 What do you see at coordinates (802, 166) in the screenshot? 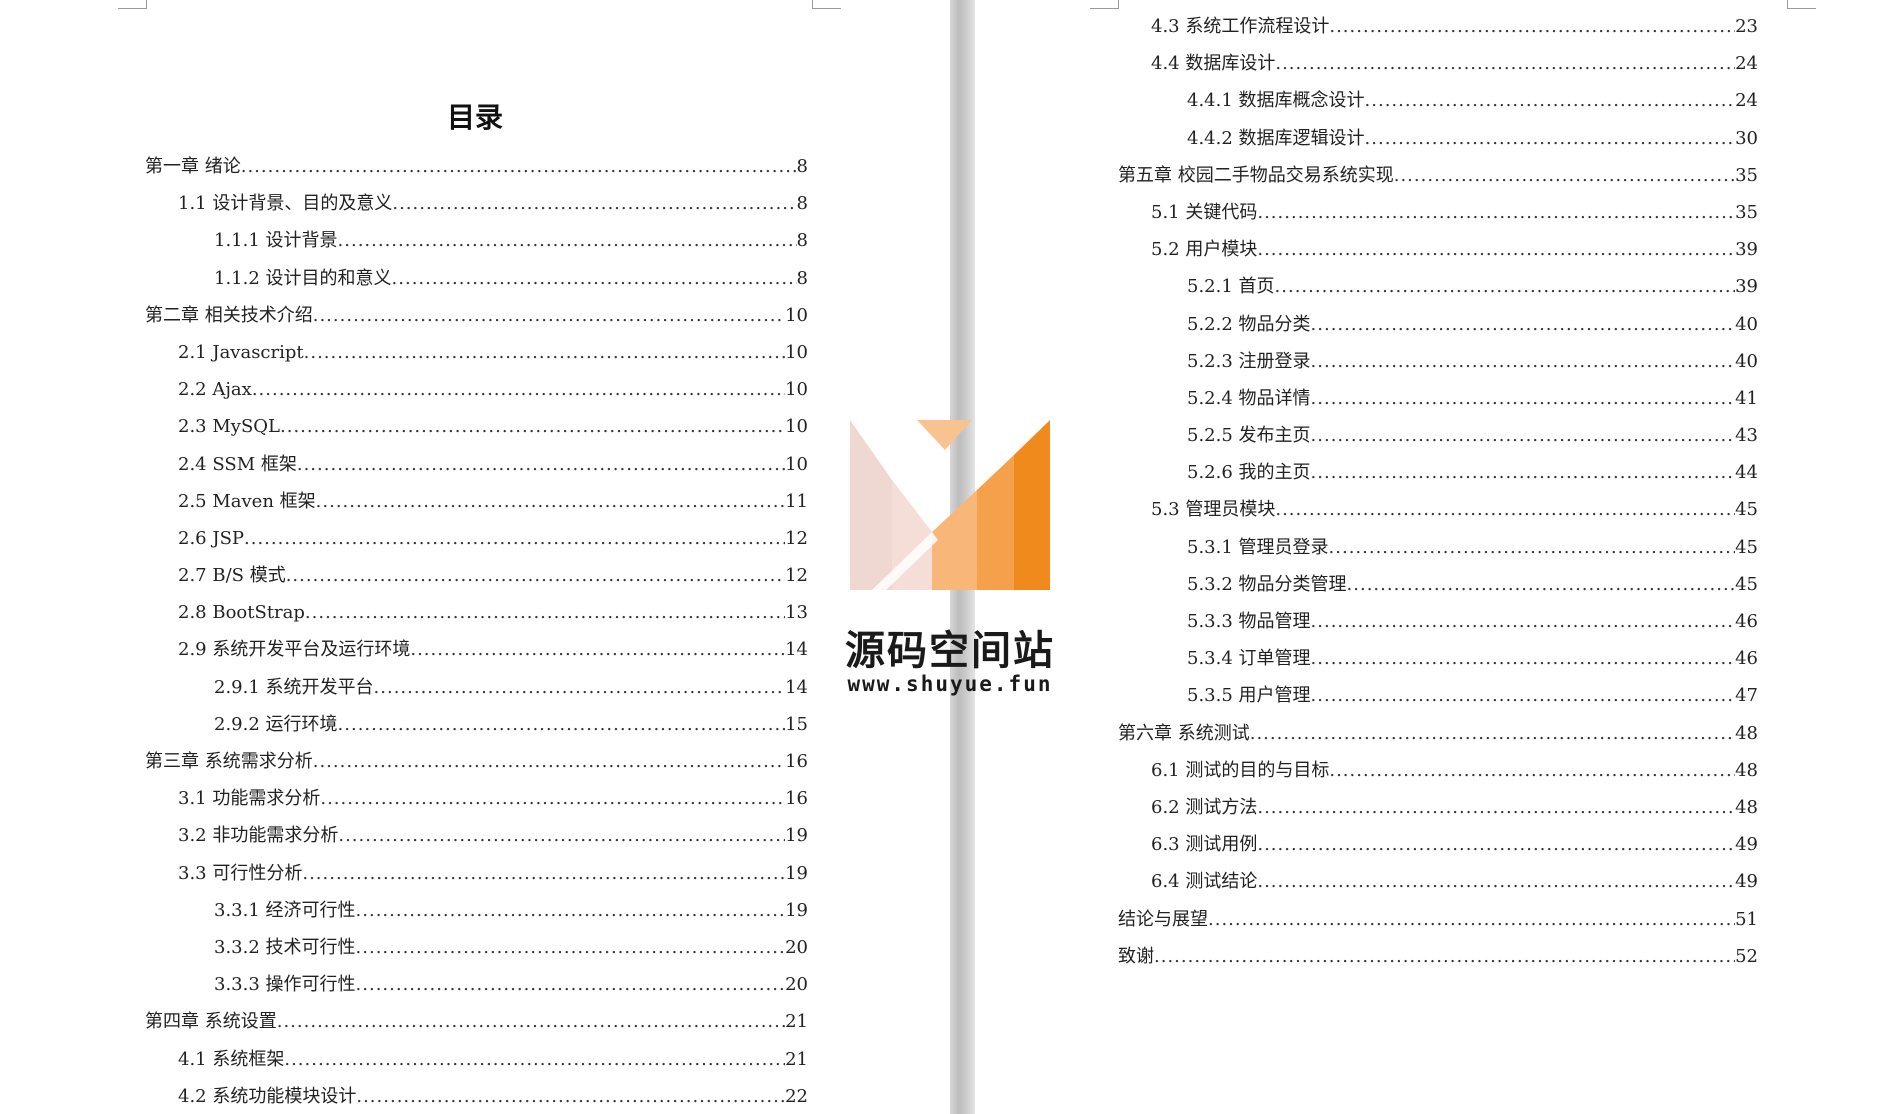
I see `toc-entry-page-number: 8` at bounding box center [802, 166].